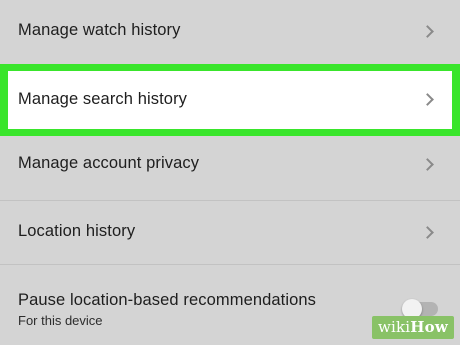 The width and height of the screenshot is (460, 345). What do you see at coordinates (103, 99) in the screenshot?
I see `manage-search-history-label: Manage search history` at bounding box center [103, 99].